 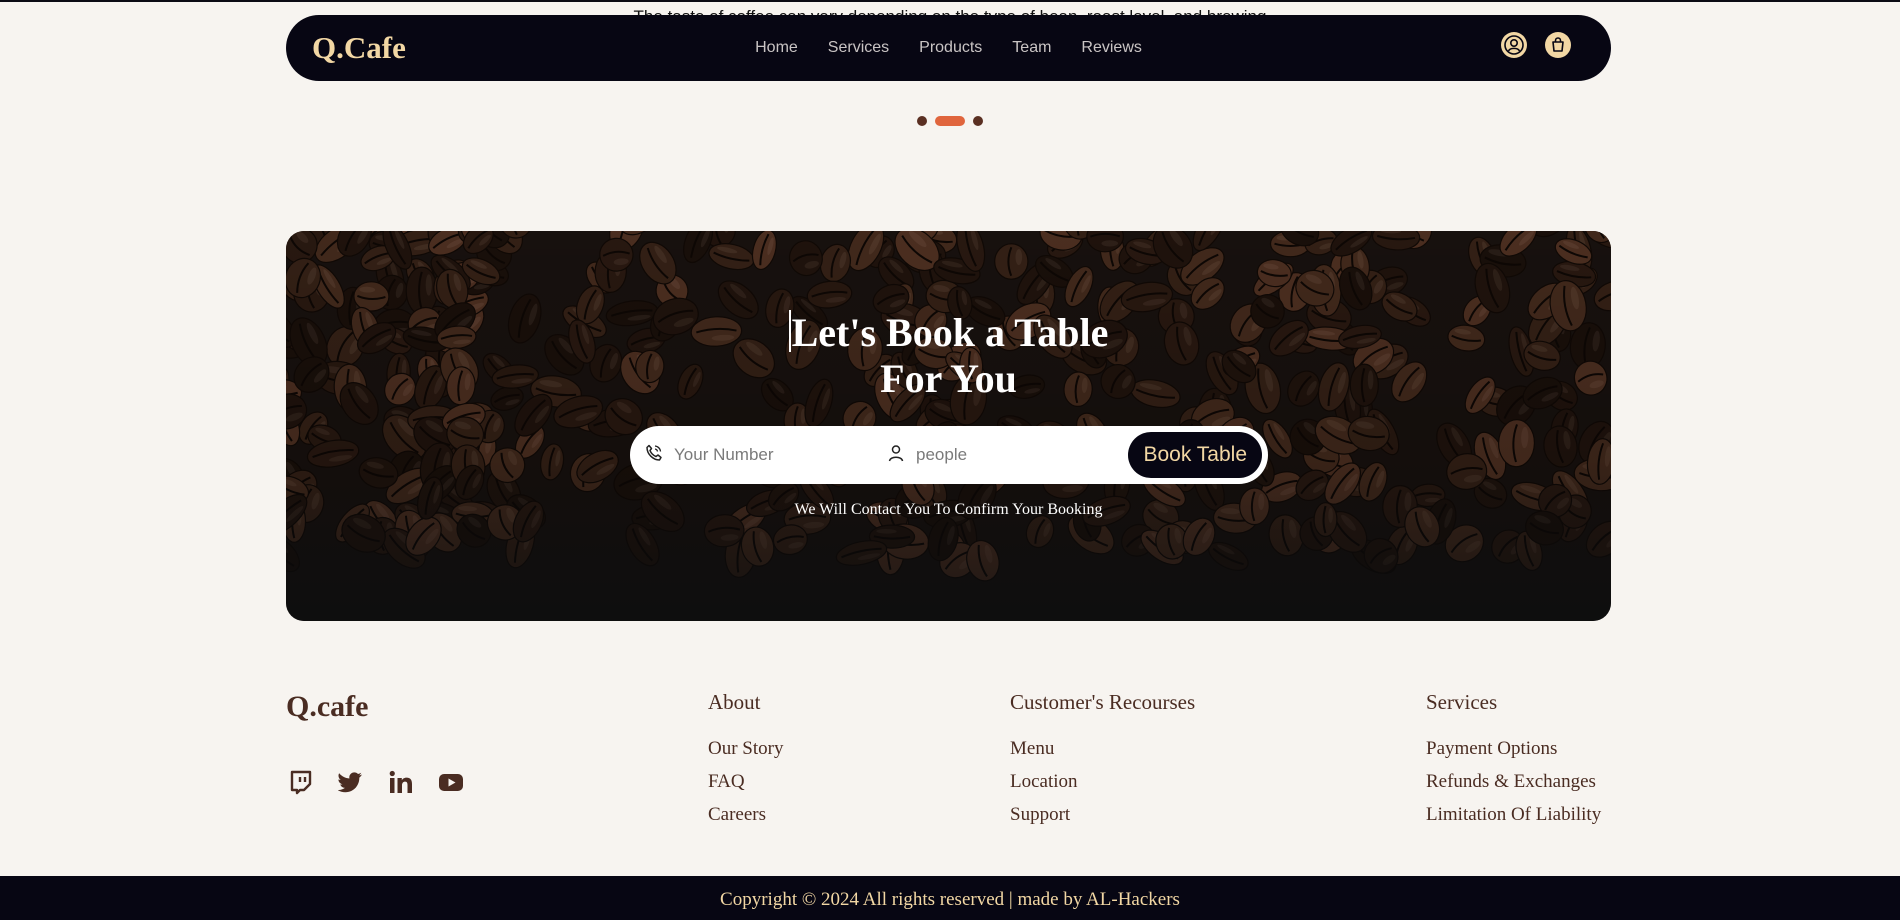 What do you see at coordinates (1102, 781) in the screenshot?
I see `footer-link-location: Location` at bounding box center [1102, 781].